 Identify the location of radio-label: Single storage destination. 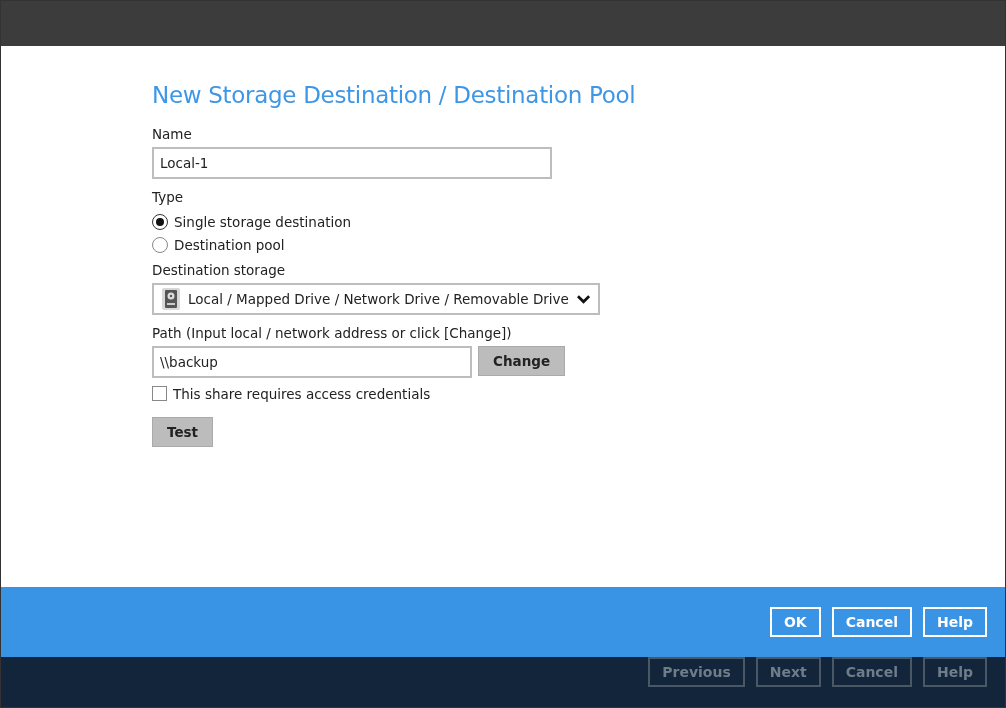
(262, 221).